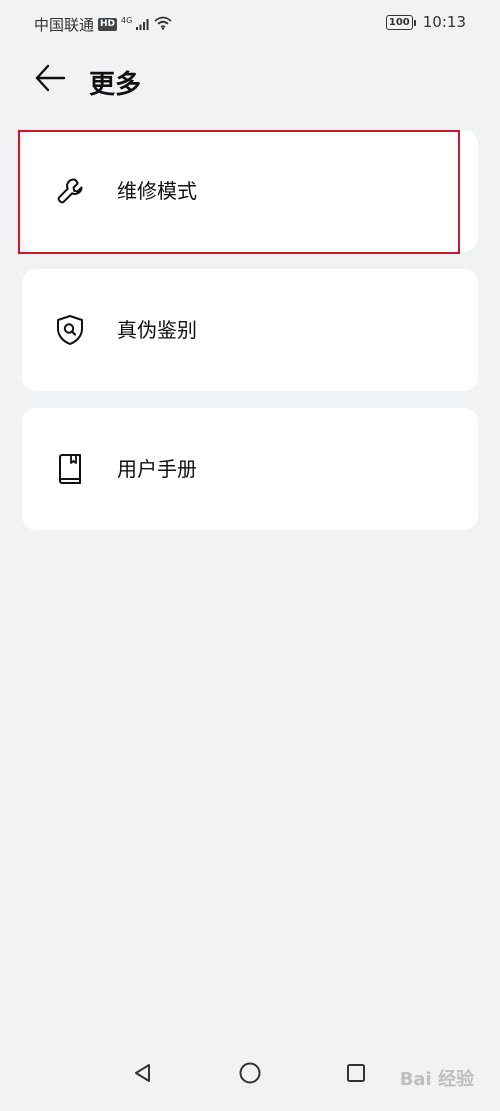 This screenshot has height=1111, width=500. I want to click on wifi-icon, so click(163, 25).